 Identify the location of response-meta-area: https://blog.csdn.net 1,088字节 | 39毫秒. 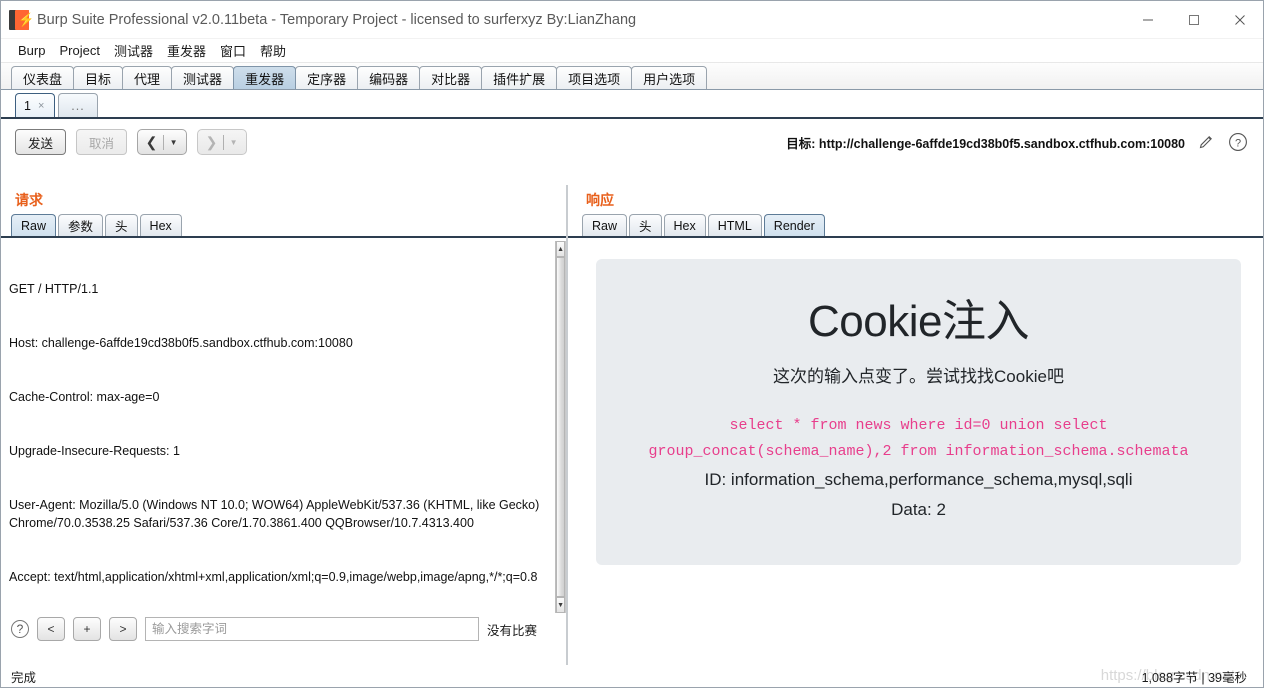
(1177, 676).